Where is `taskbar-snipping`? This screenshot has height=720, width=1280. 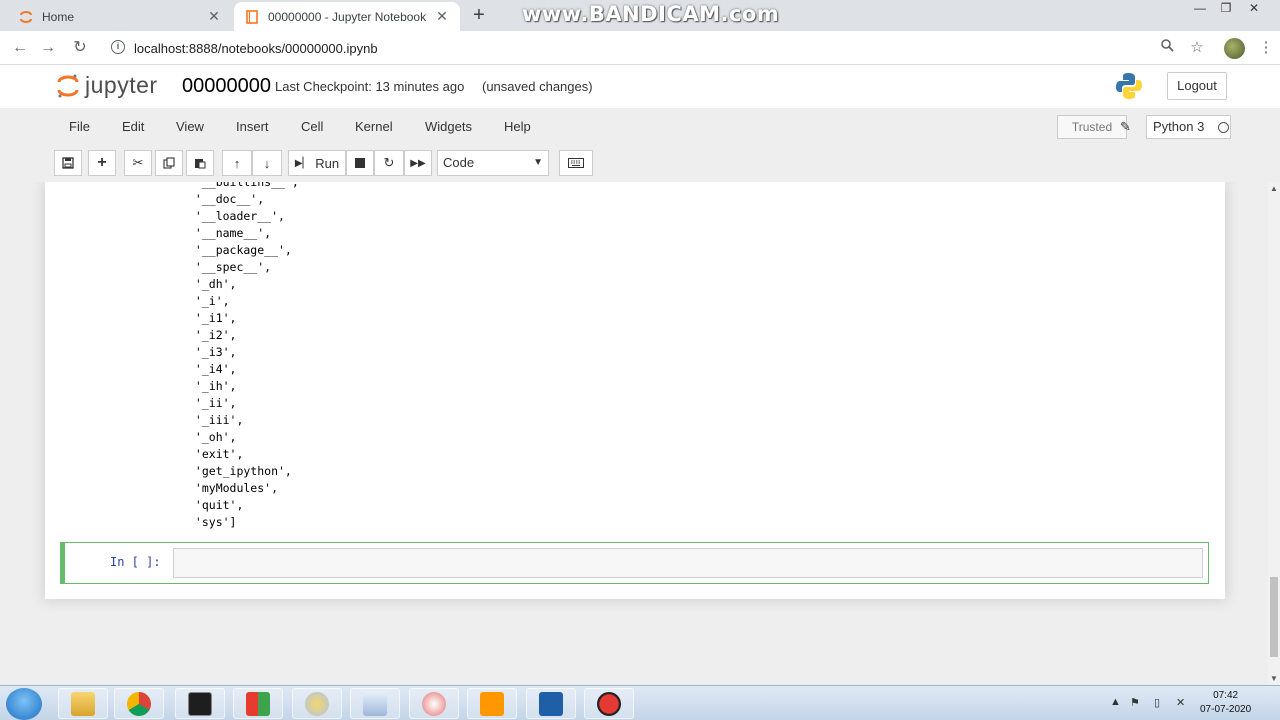 taskbar-snipping is located at coordinates (434, 703).